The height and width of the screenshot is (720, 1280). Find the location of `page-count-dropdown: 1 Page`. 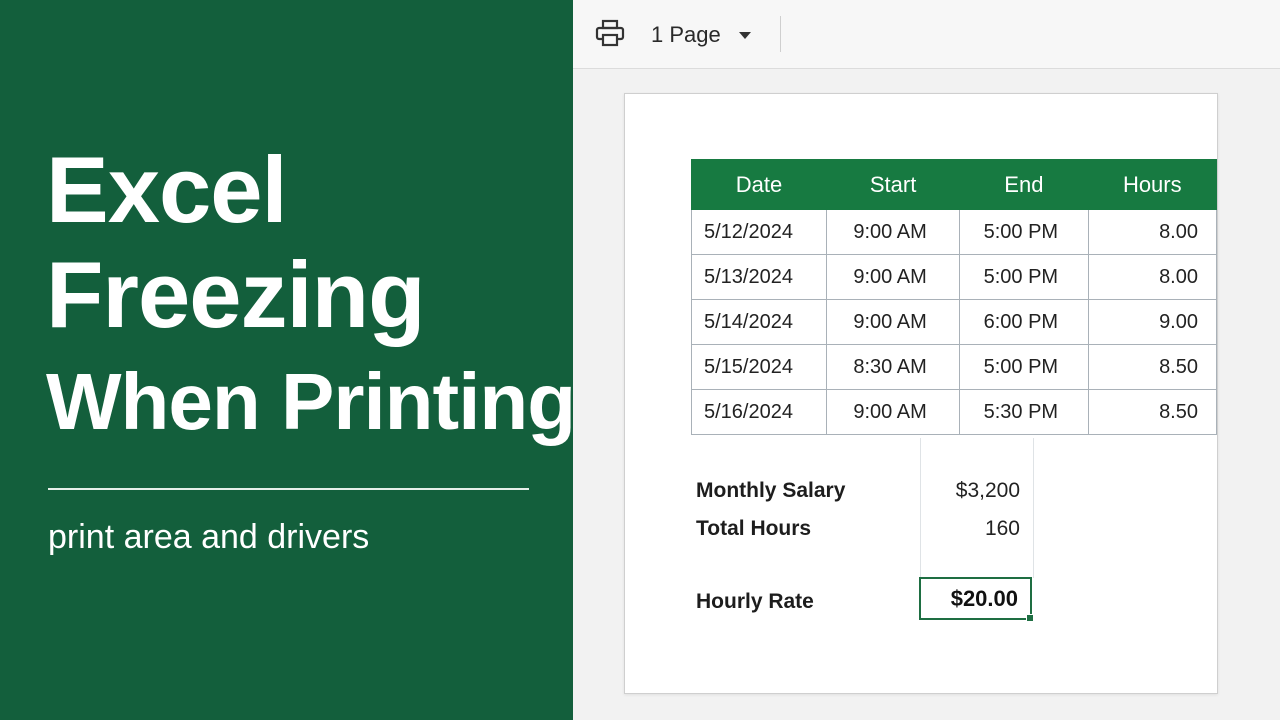

page-count-dropdown: 1 Page is located at coordinates (701, 35).